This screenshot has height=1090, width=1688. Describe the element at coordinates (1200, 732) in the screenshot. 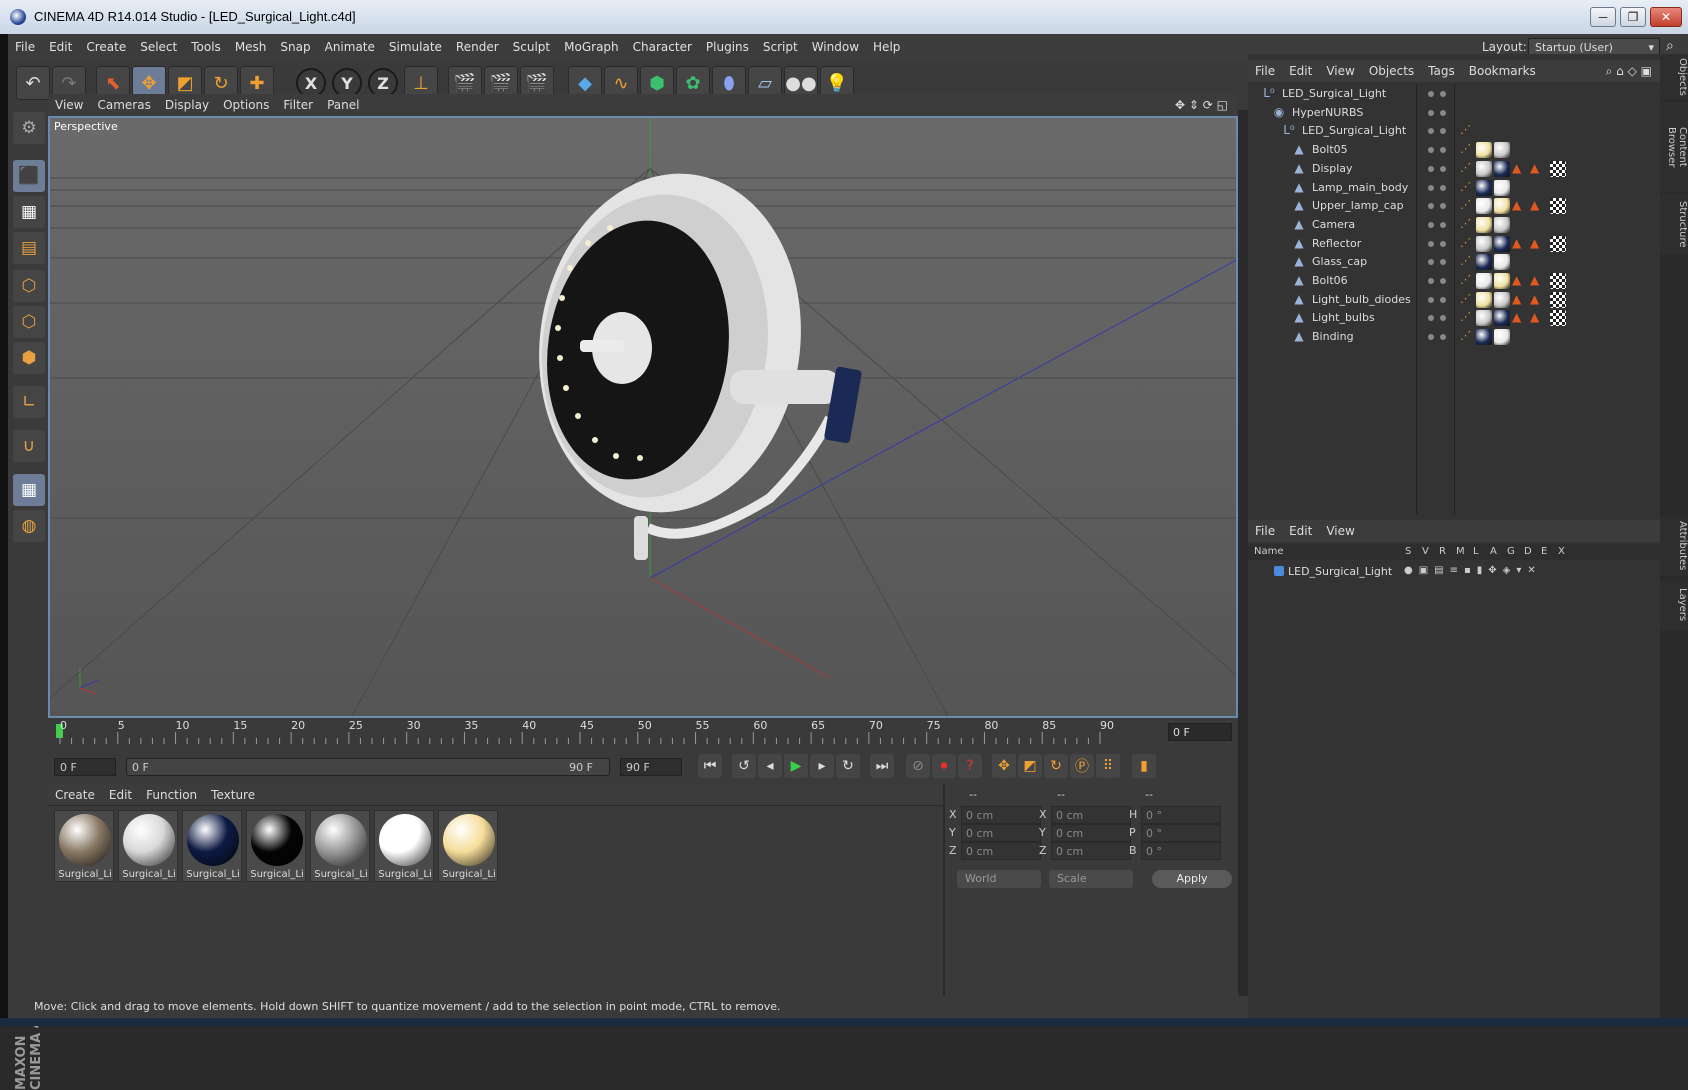

I see `current-frame-field: 0 F` at that location.